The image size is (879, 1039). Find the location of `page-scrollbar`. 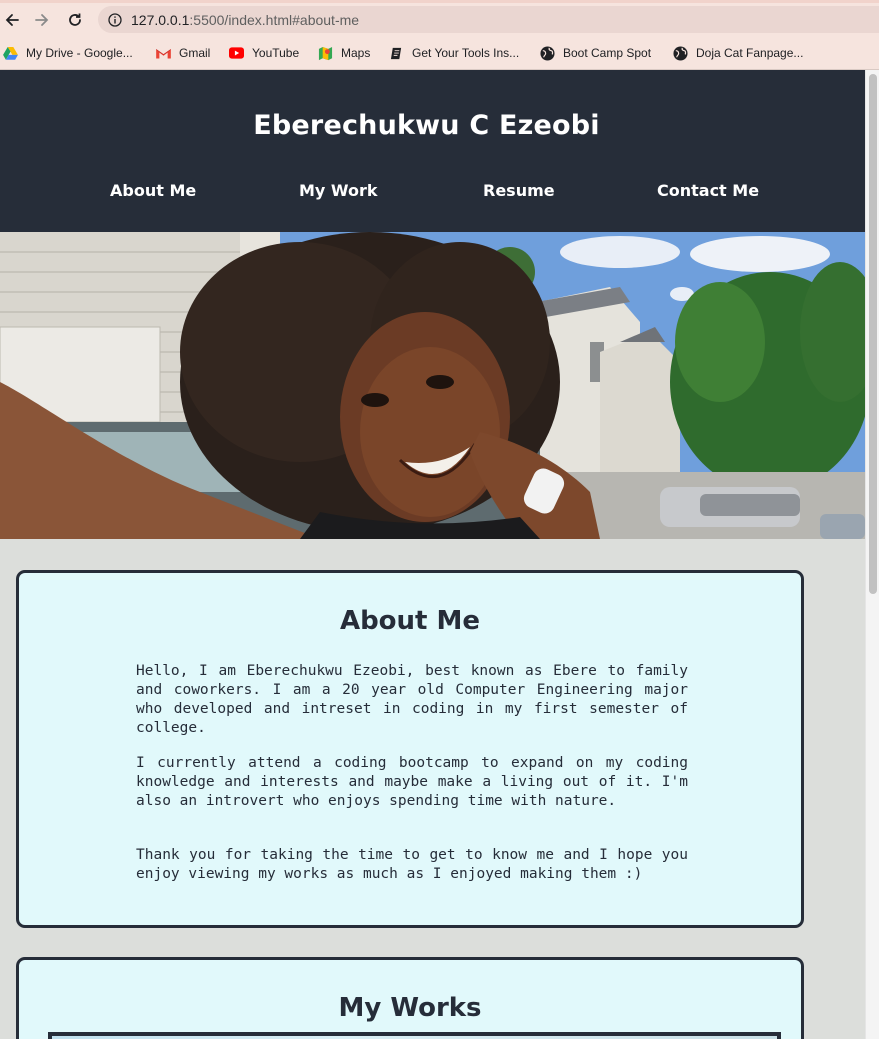

page-scrollbar is located at coordinates (872, 554).